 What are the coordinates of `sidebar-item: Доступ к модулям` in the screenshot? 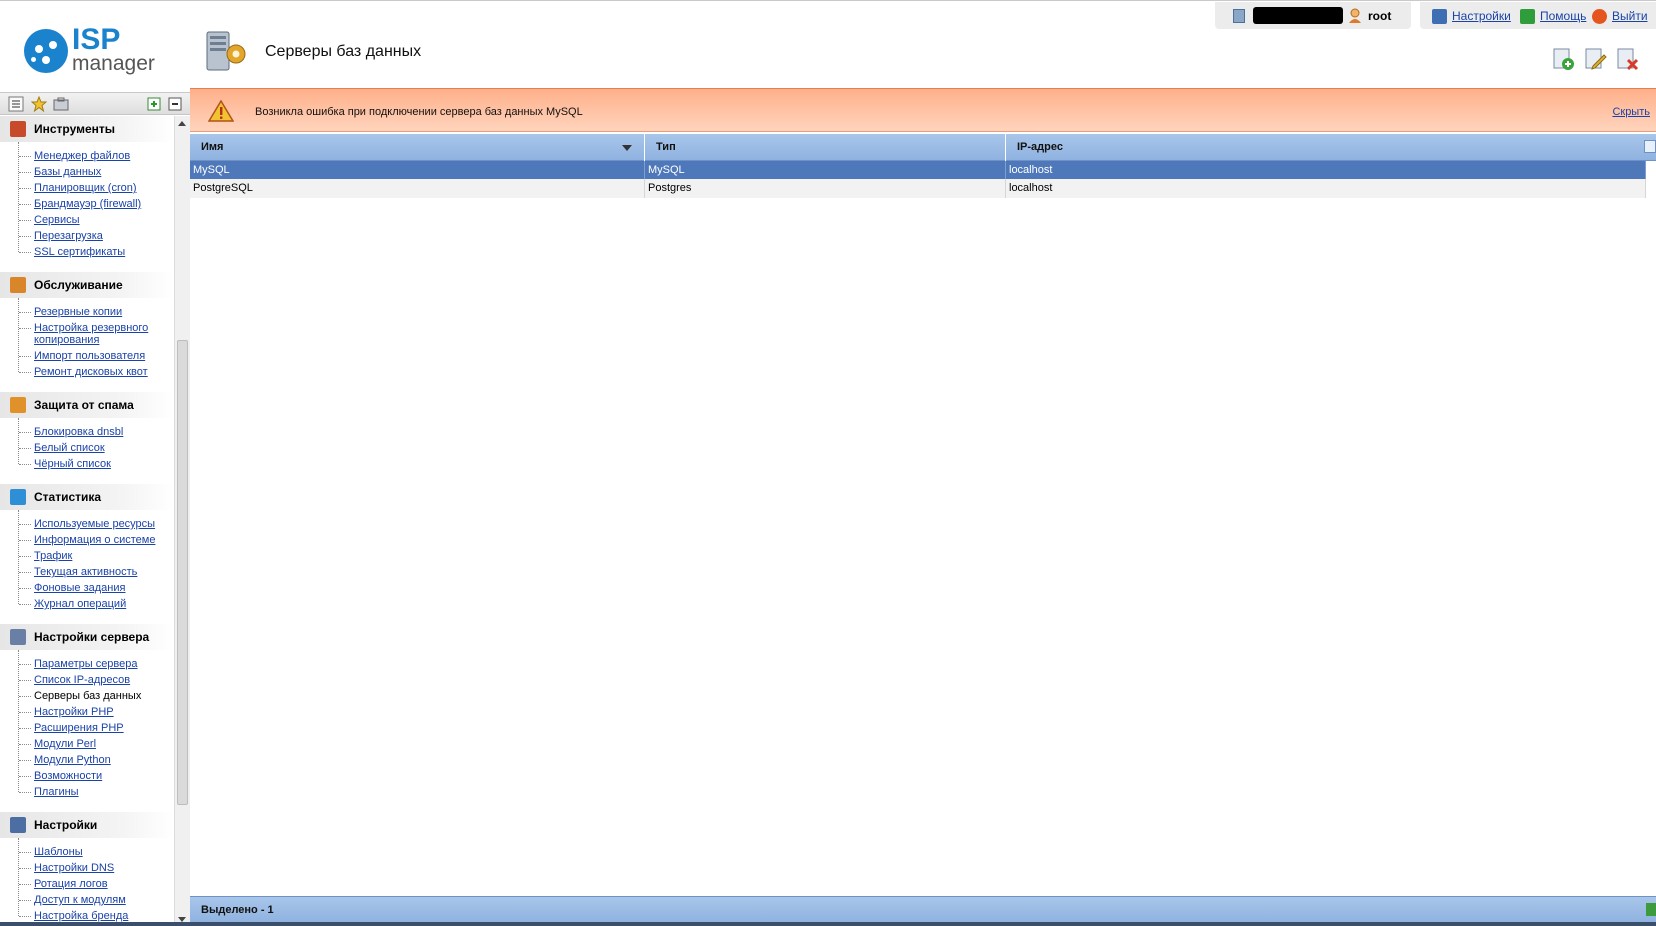 It's located at (96, 900).